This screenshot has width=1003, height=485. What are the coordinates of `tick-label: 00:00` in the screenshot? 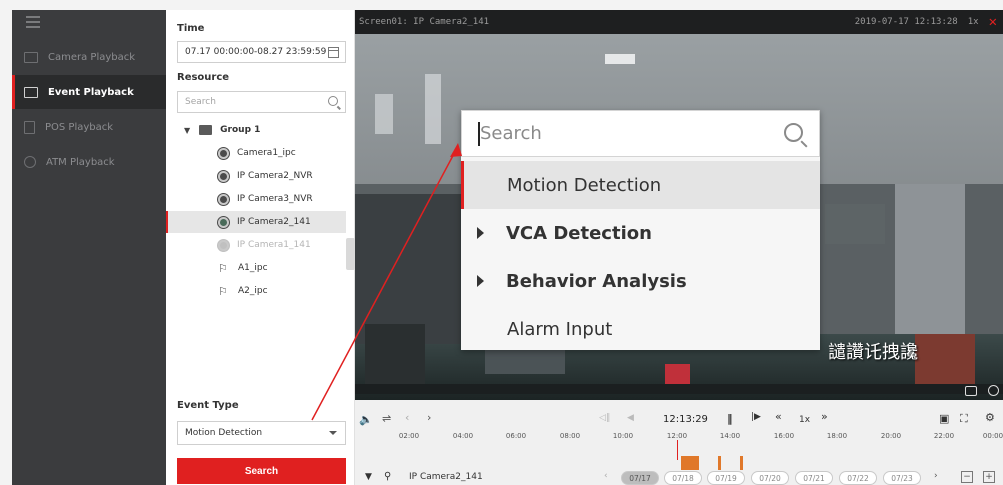 It's located at (992, 436).